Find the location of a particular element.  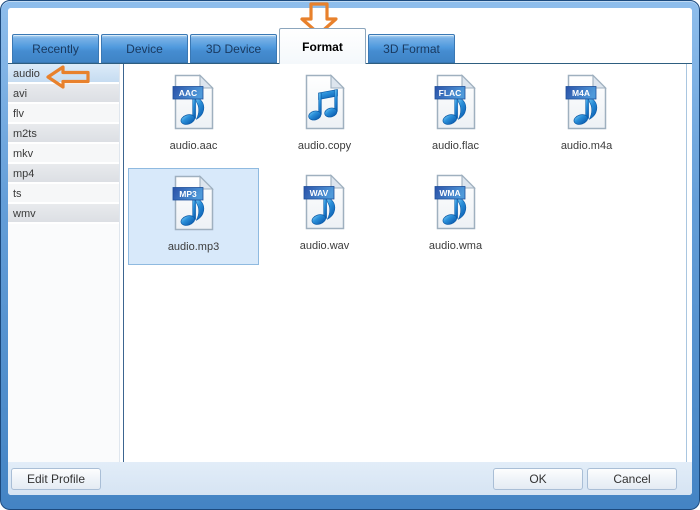

profile-icon-audio-flac: FLAC audio.flac is located at coordinates (455, 116).